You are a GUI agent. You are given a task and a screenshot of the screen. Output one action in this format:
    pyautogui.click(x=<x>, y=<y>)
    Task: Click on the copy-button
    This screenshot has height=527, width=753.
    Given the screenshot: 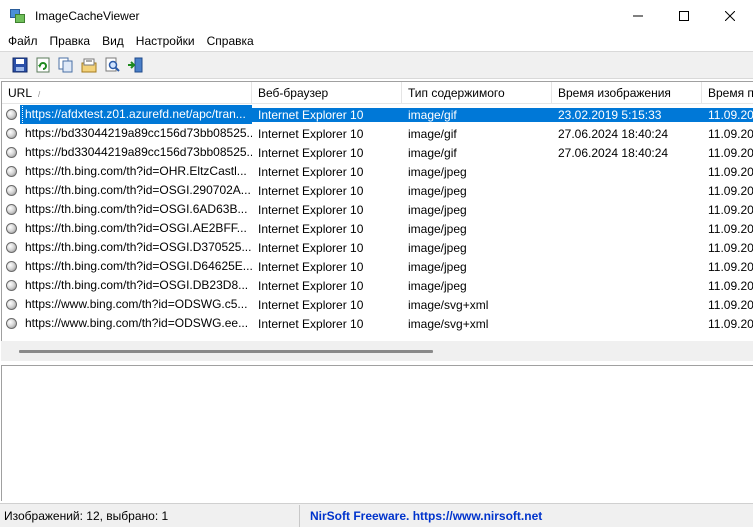 What is the action you would take?
    pyautogui.click(x=65, y=65)
    